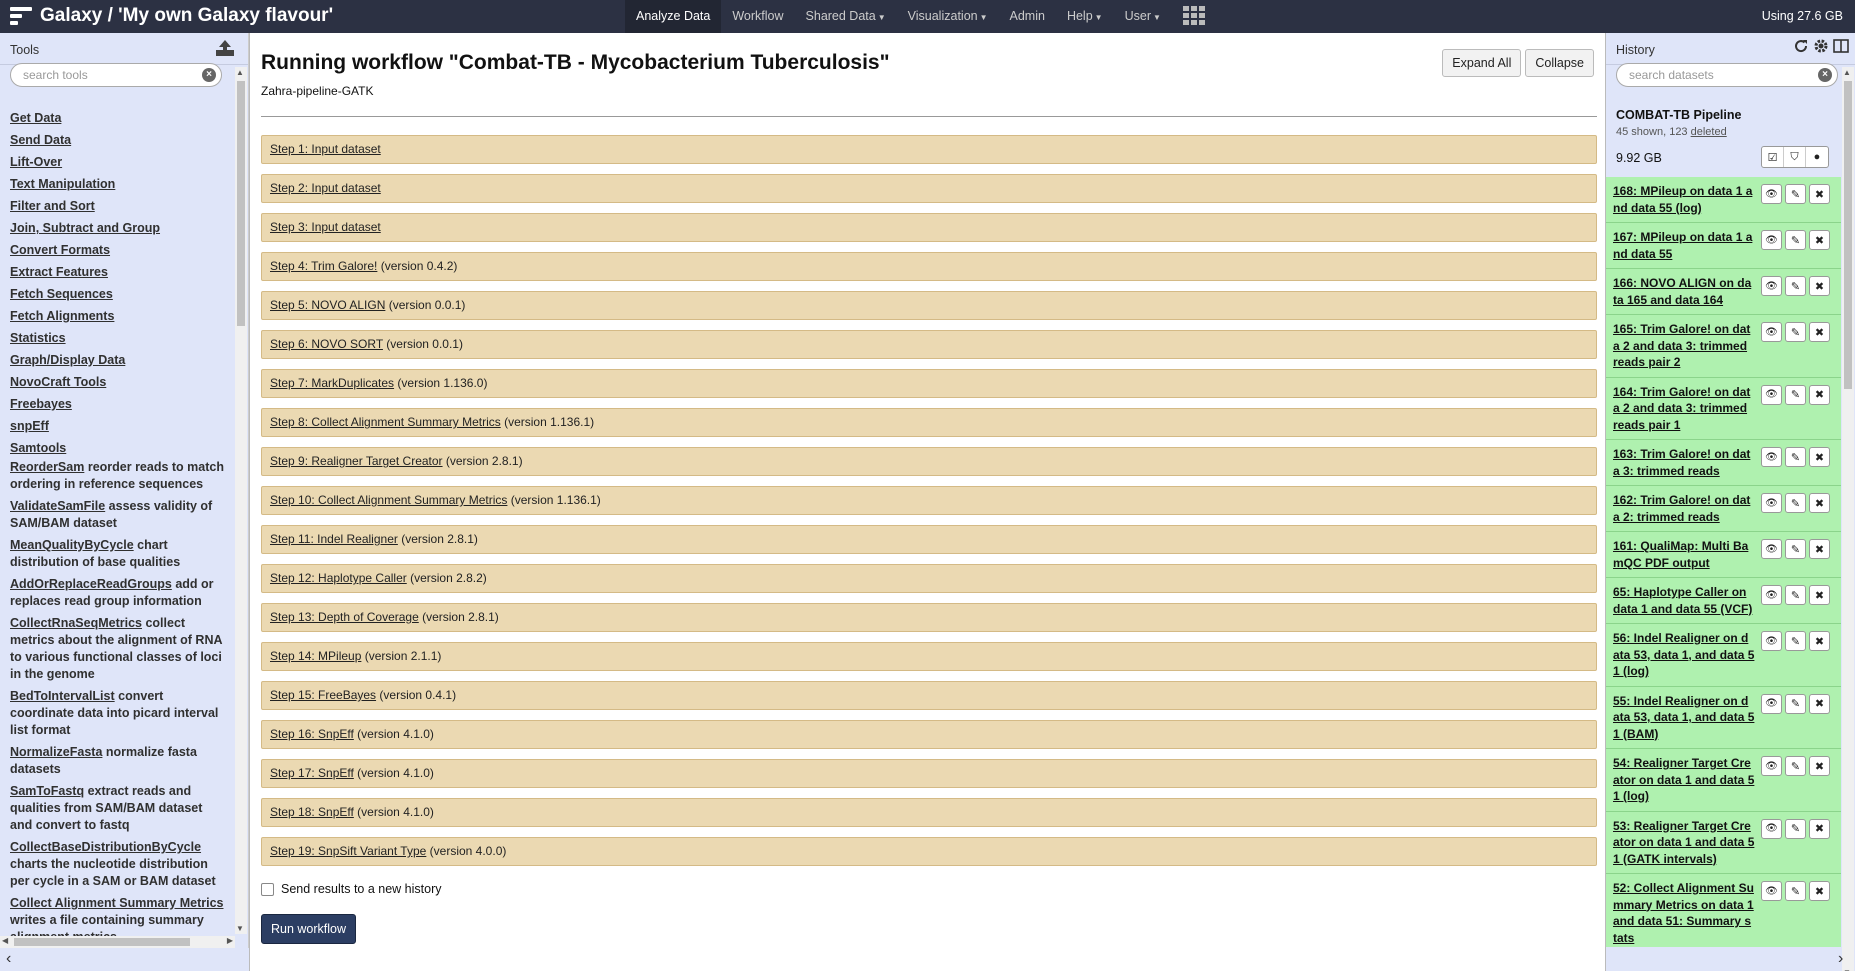  Describe the element at coordinates (929, 656) in the screenshot. I see `workflow-step: Step 14: MPileup (version 2.1.1)` at that location.